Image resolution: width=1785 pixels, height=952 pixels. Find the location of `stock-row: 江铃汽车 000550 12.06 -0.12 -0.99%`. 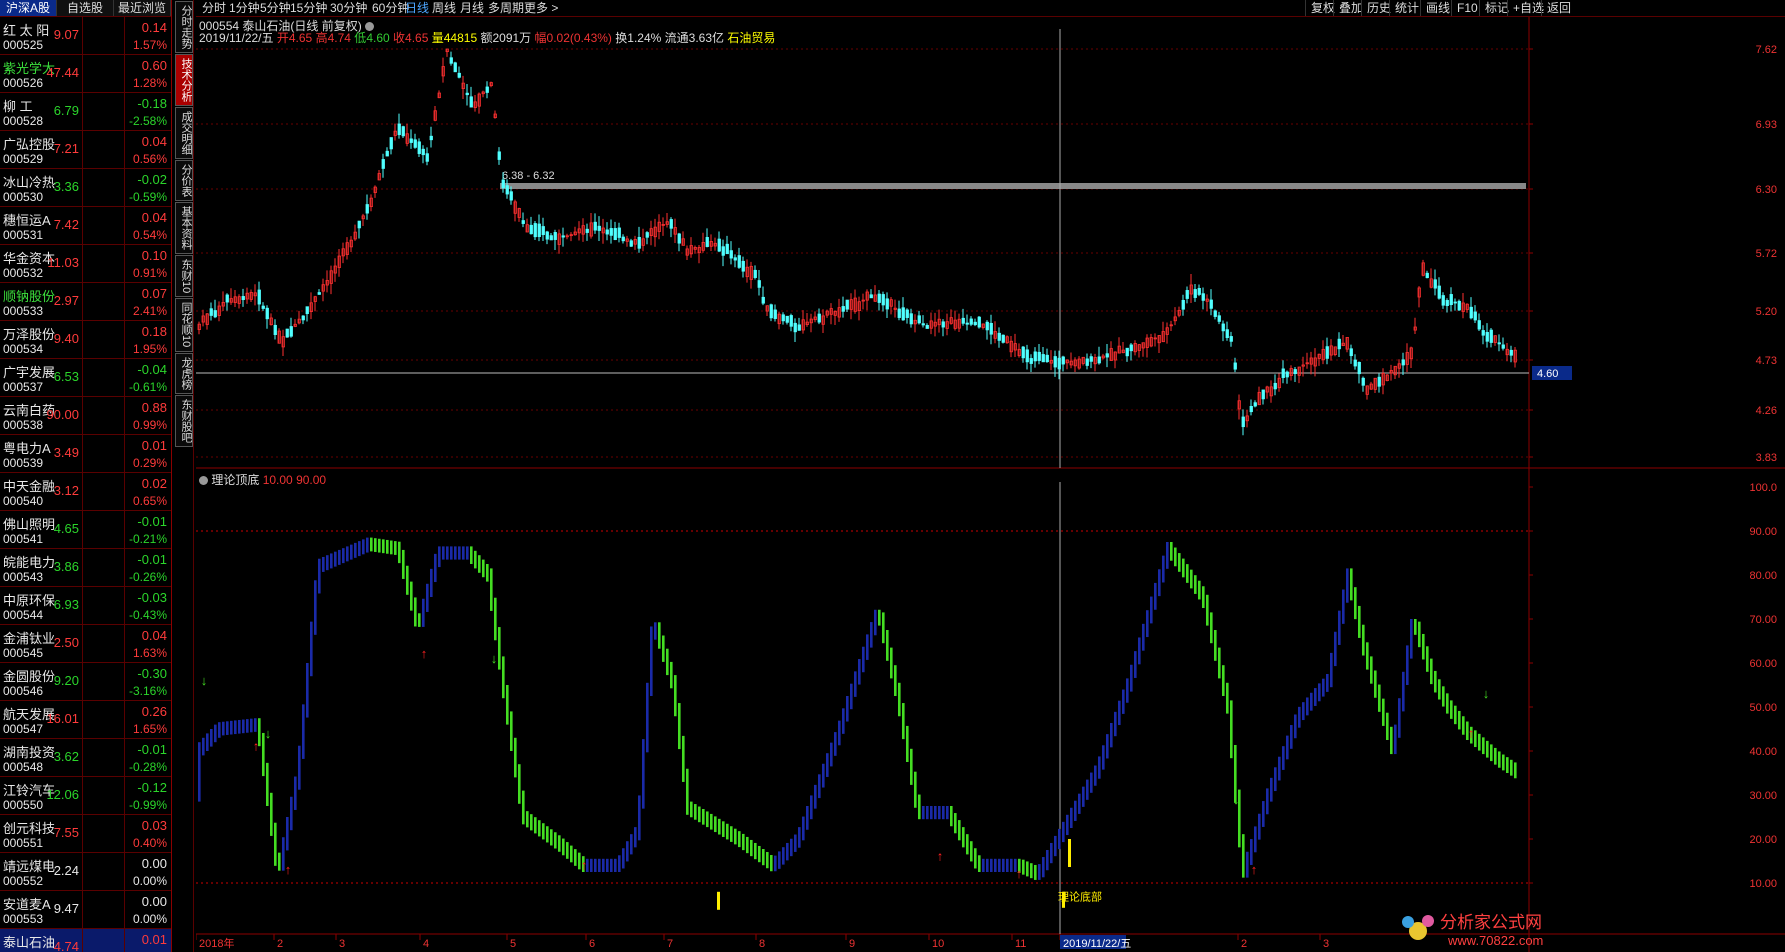

stock-row: 江铃汽车 000550 12.06 -0.12 -0.99% is located at coordinates (85, 796).